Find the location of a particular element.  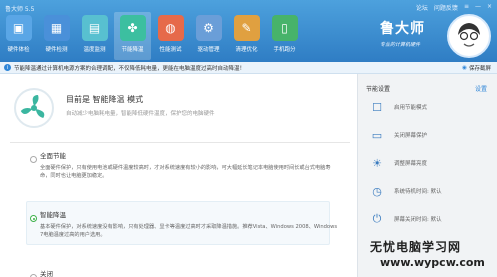

save-screenshot-button: ◉ 保存截屏 is located at coordinates (476, 68).